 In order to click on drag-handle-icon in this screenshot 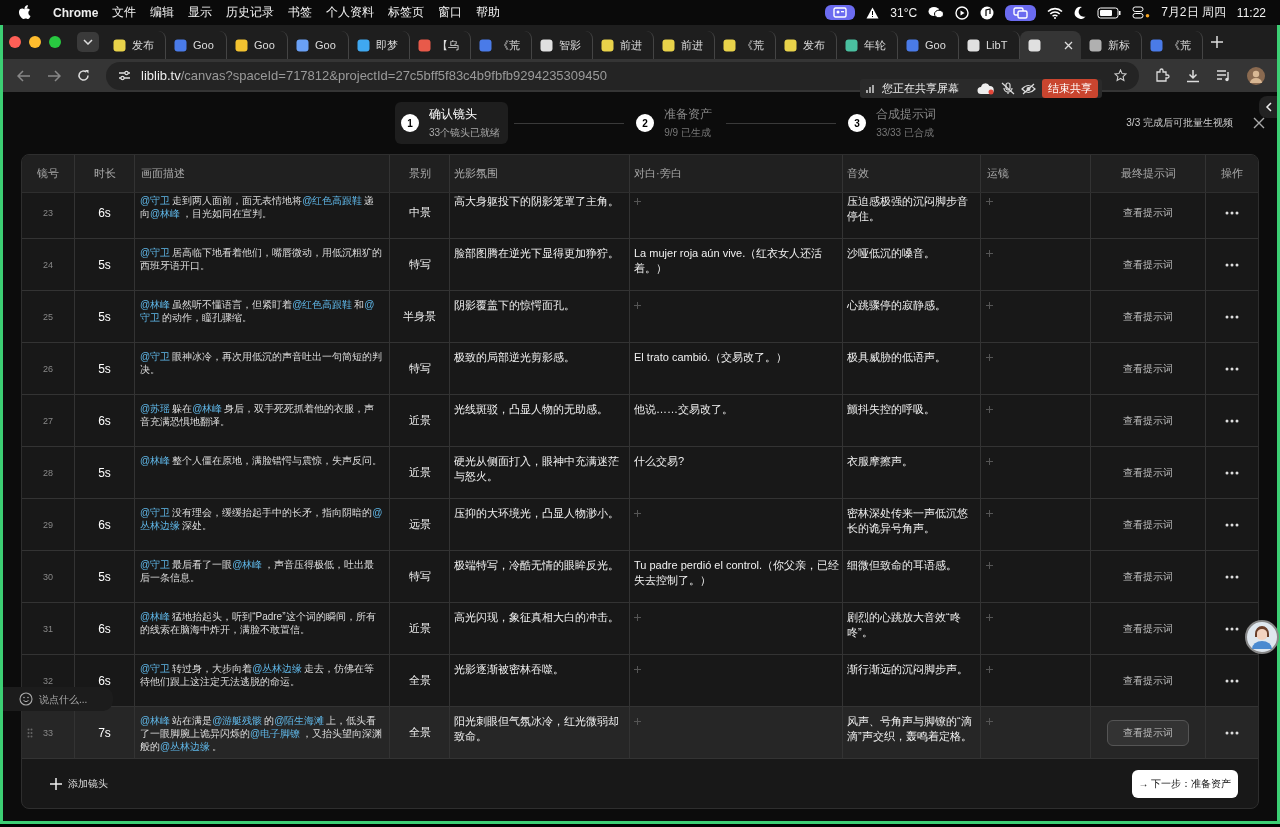, I will do `click(30, 733)`.